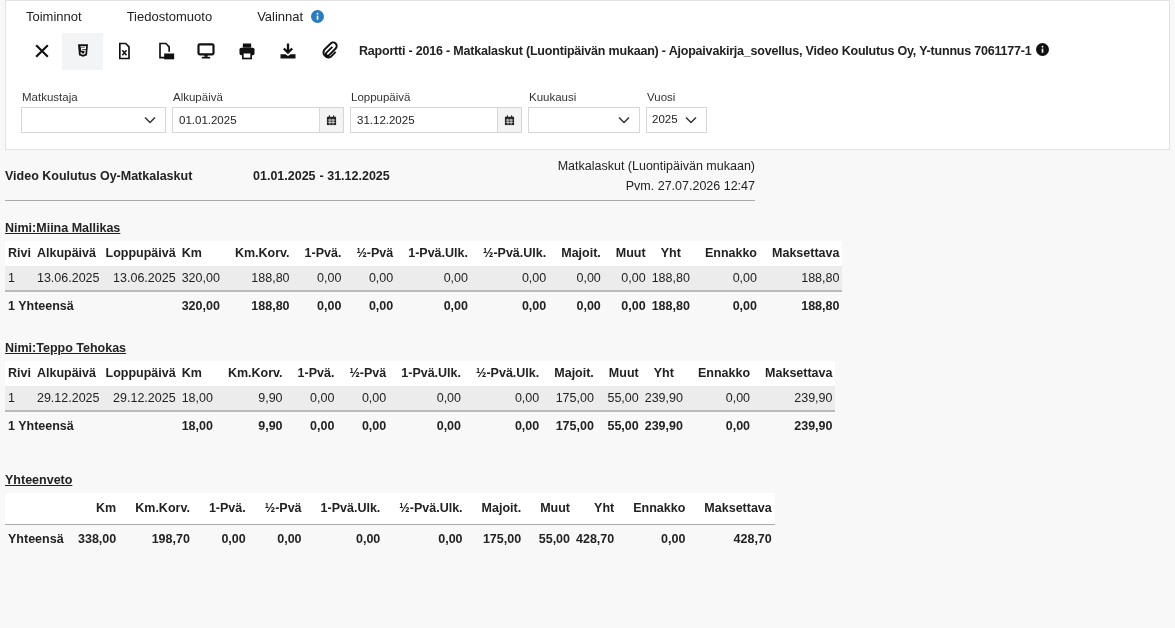 This screenshot has height=628, width=1175. Describe the element at coordinates (197, 425) in the screenshot. I see `table-cell: 18,00` at that location.